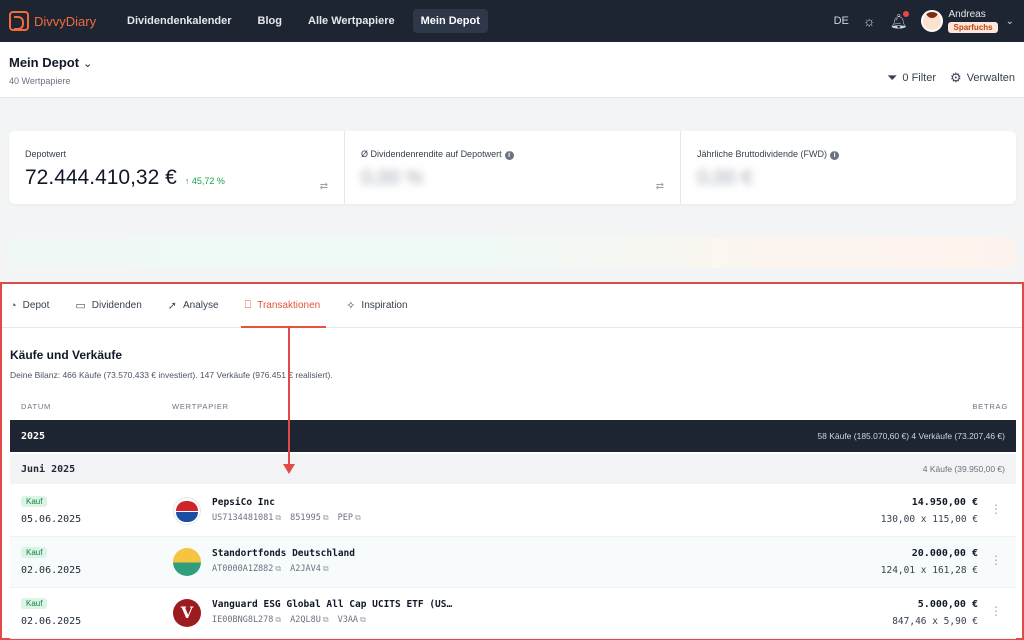 This screenshot has width=1024, height=640. What do you see at coordinates (967, 14) in the screenshot?
I see `user-name: Andreas` at bounding box center [967, 14].